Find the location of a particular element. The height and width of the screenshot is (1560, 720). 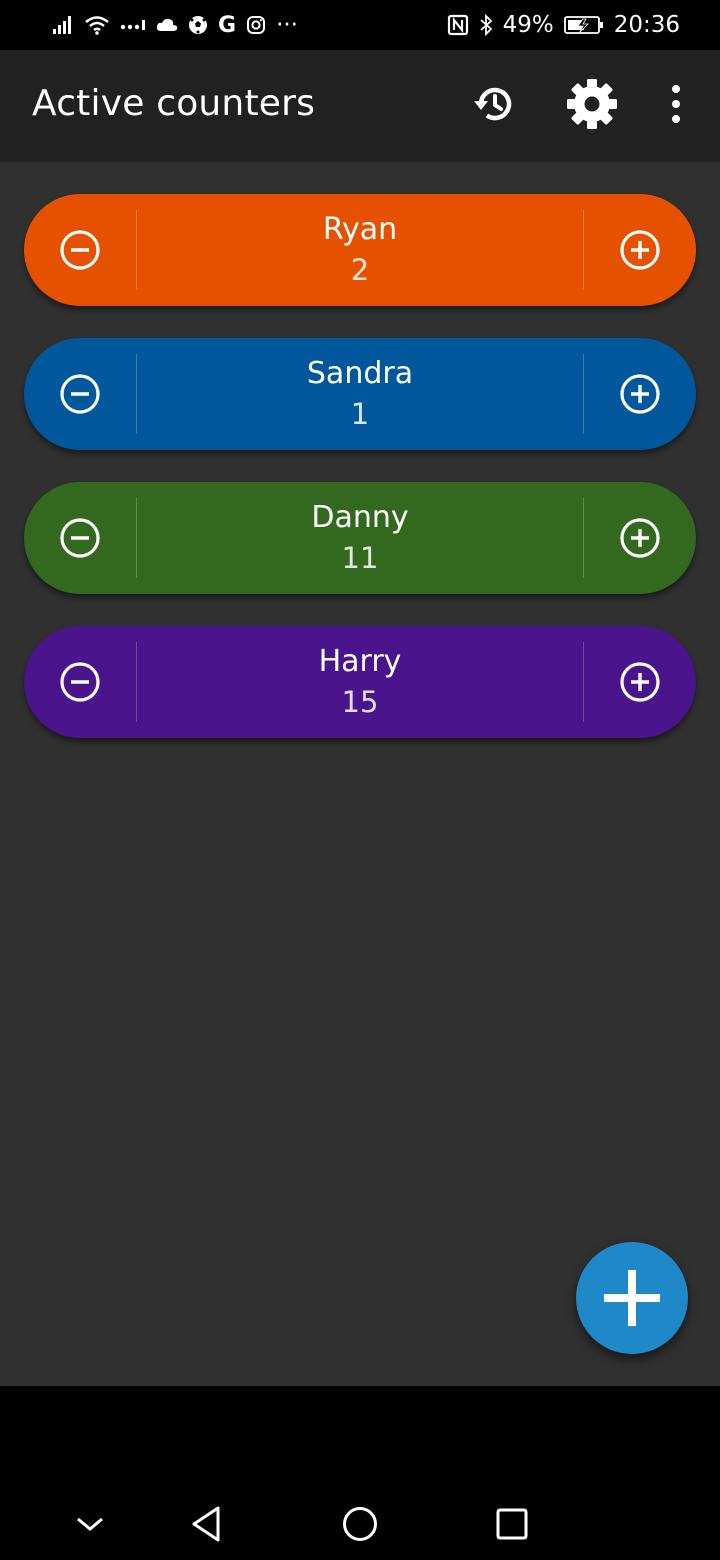

recents-button is located at coordinates (512, 1524).